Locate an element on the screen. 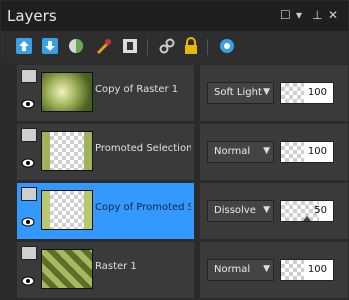 This screenshot has height=300, width=349. brush-icon is located at coordinates (103, 46).